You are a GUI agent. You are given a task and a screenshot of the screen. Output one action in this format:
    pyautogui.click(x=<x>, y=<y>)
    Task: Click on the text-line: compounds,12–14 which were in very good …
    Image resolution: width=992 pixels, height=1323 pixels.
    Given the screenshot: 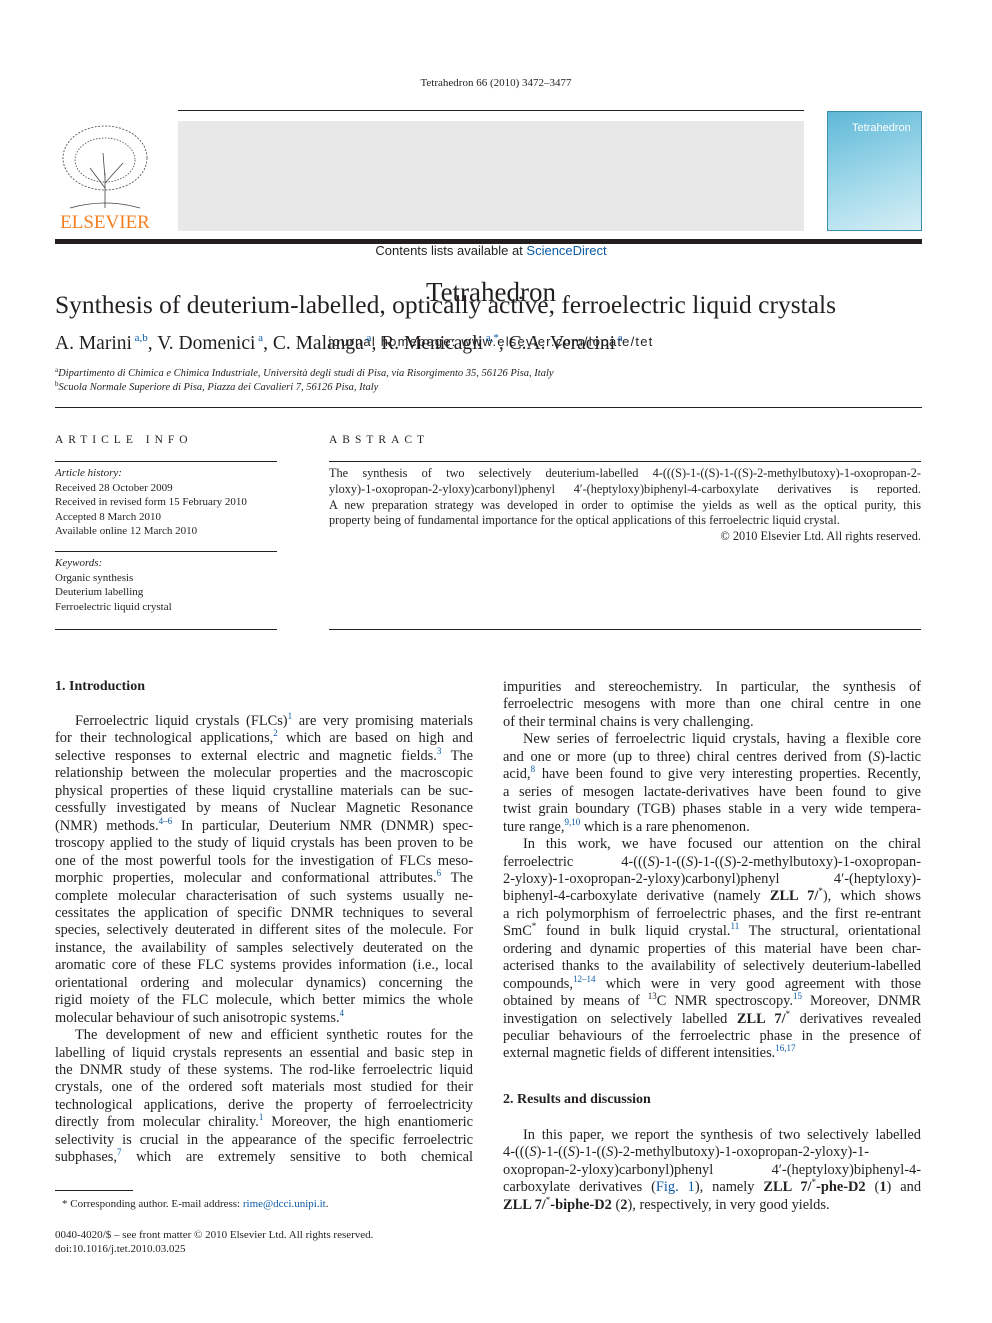 What is the action you would take?
    pyautogui.click(x=712, y=983)
    